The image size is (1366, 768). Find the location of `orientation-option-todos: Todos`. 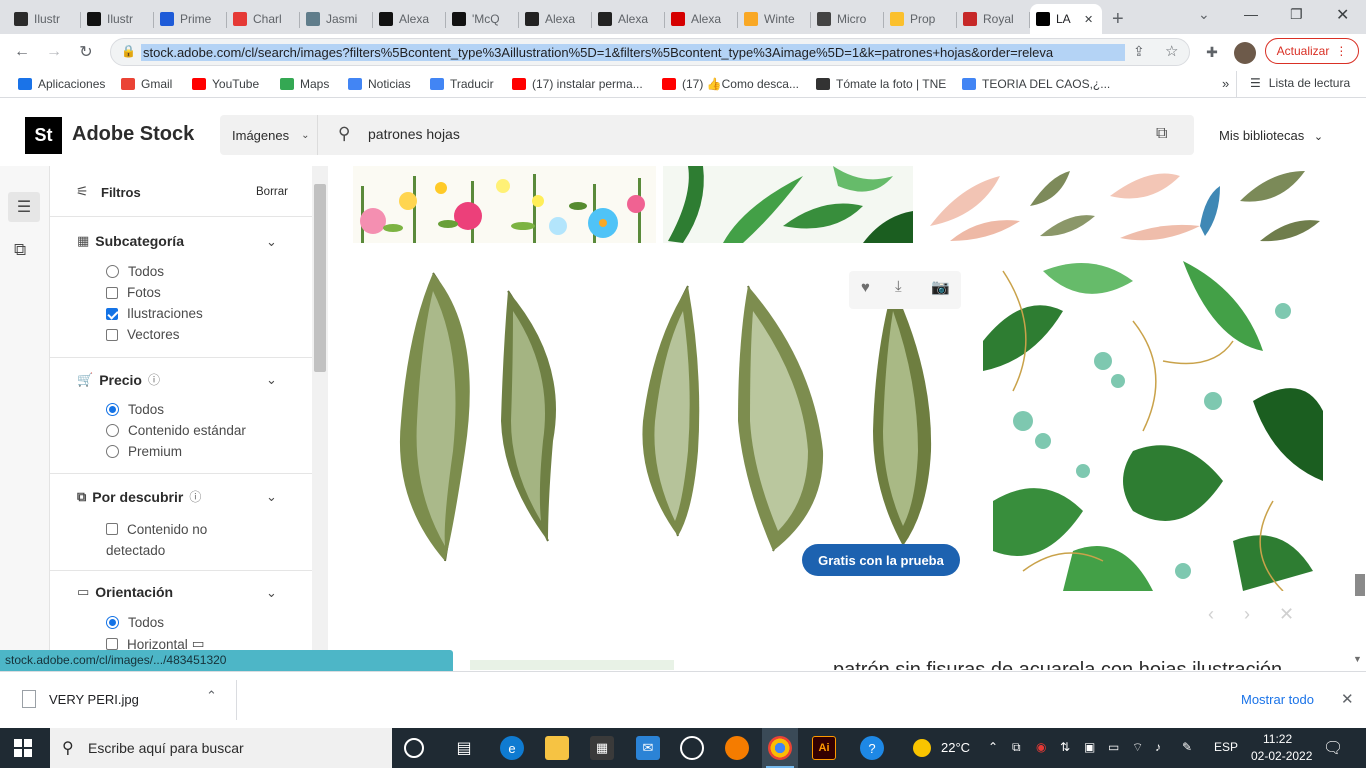

orientation-option-todos: Todos is located at coordinates (135, 622).